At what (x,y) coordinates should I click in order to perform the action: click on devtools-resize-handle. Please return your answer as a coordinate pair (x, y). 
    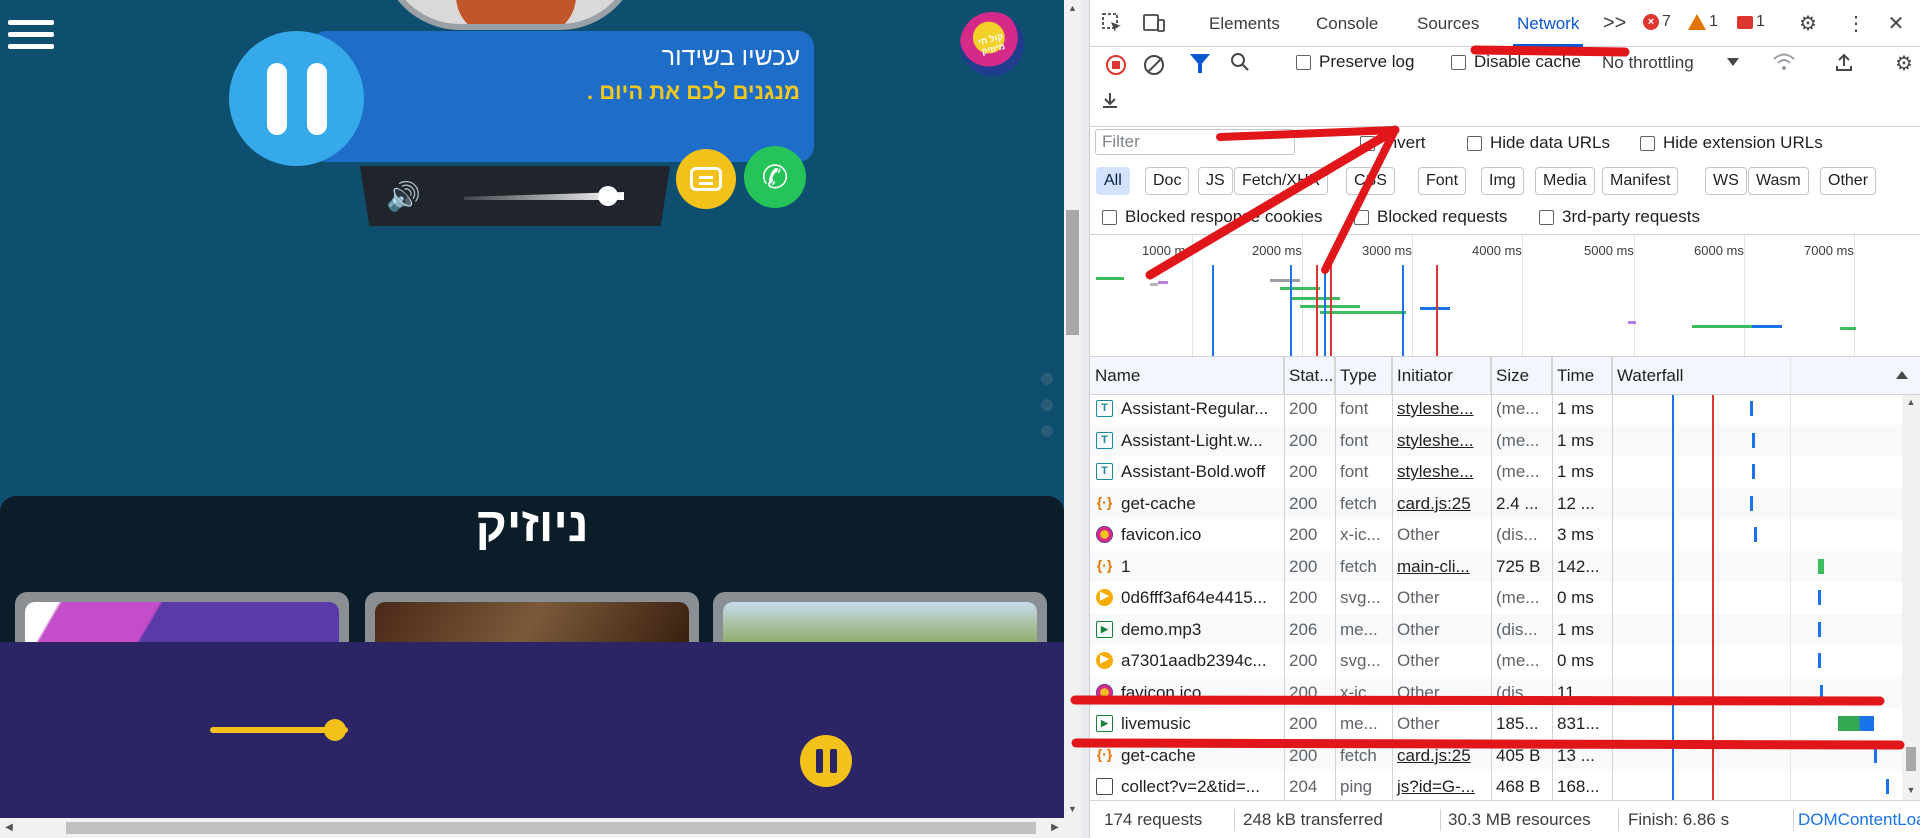
    Looking at the image, I should click on (1085, 419).